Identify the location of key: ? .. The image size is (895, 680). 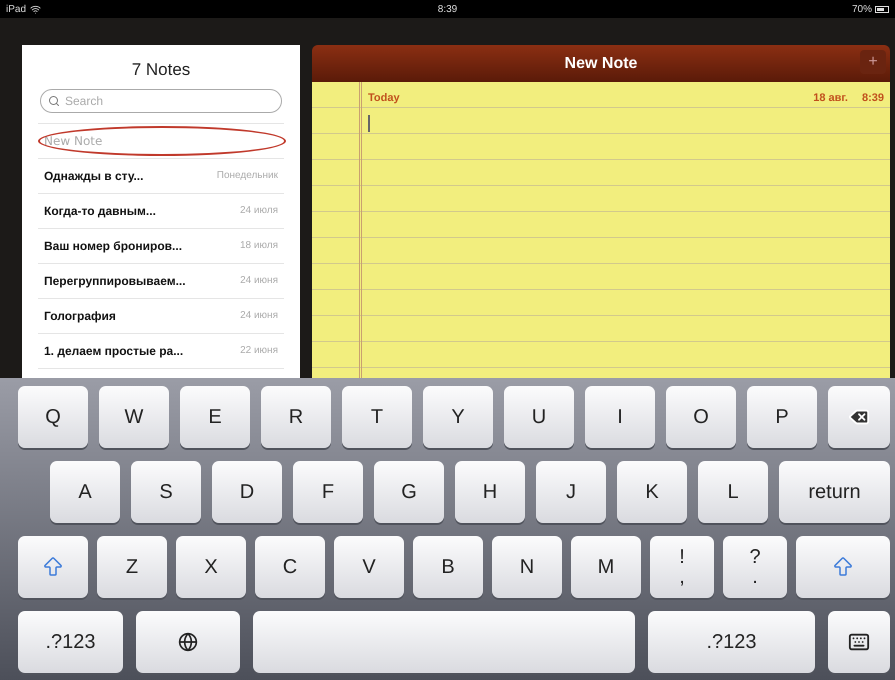
(755, 567).